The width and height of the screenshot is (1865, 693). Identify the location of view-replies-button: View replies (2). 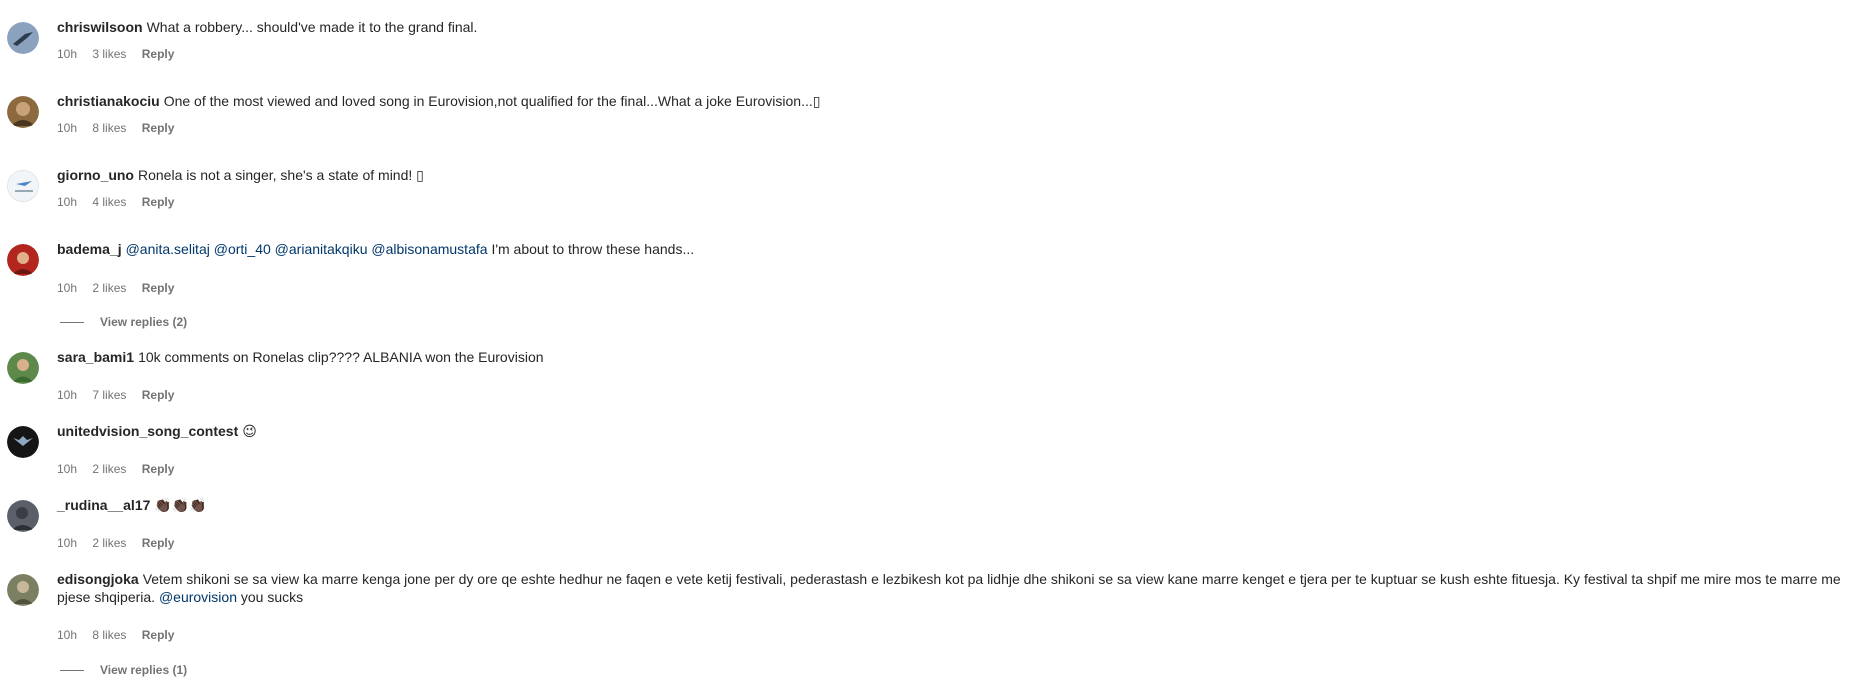
(123, 322).